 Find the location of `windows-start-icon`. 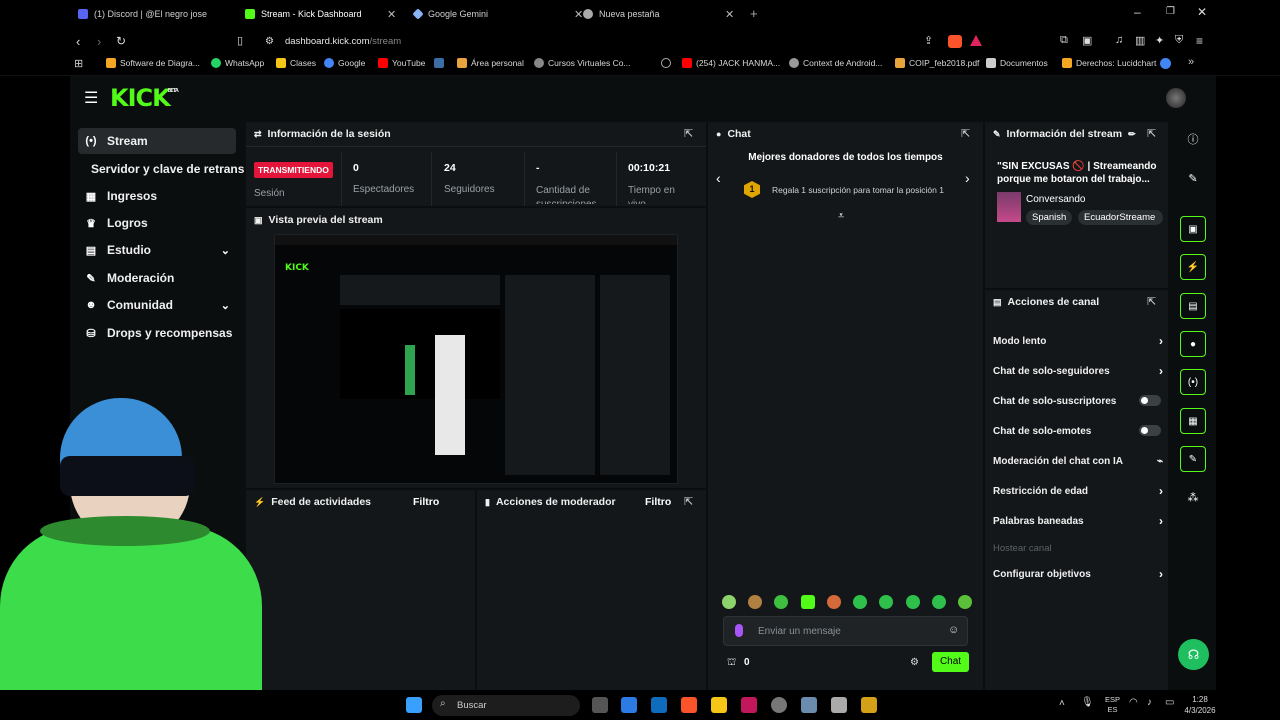

windows-start-icon is located at coordinates (414, 705).